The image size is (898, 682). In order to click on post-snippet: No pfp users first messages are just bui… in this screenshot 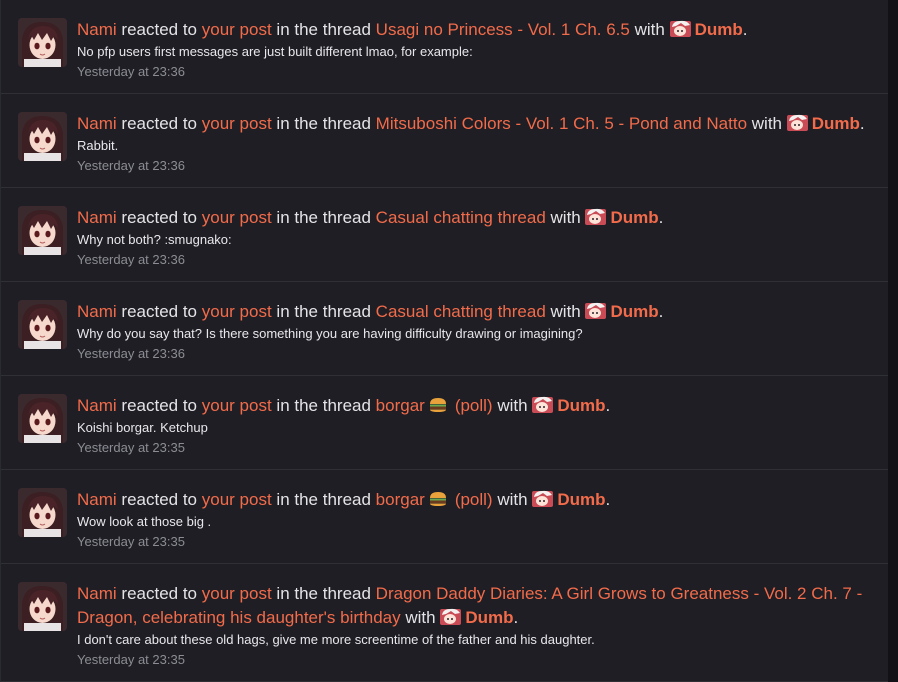, I will do `click(275, 51)`.